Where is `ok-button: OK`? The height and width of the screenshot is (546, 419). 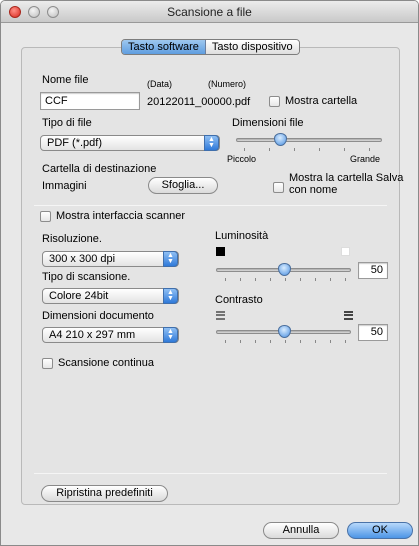 ok-button: OK is located at coordinates (380, 530).